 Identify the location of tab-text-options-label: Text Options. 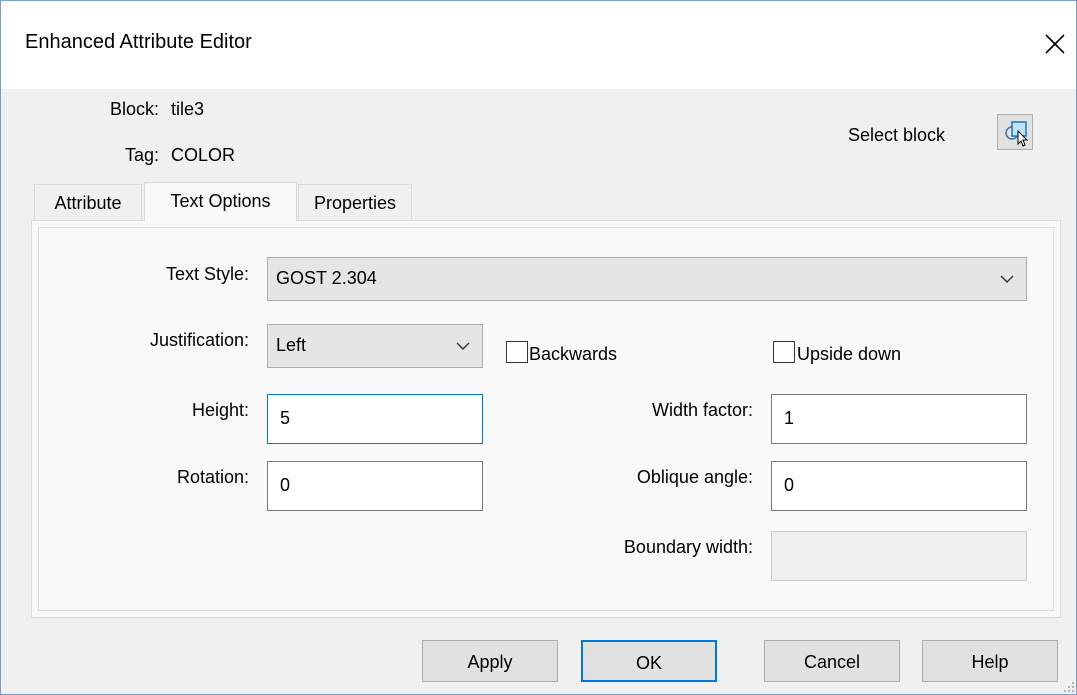
(220, 201).